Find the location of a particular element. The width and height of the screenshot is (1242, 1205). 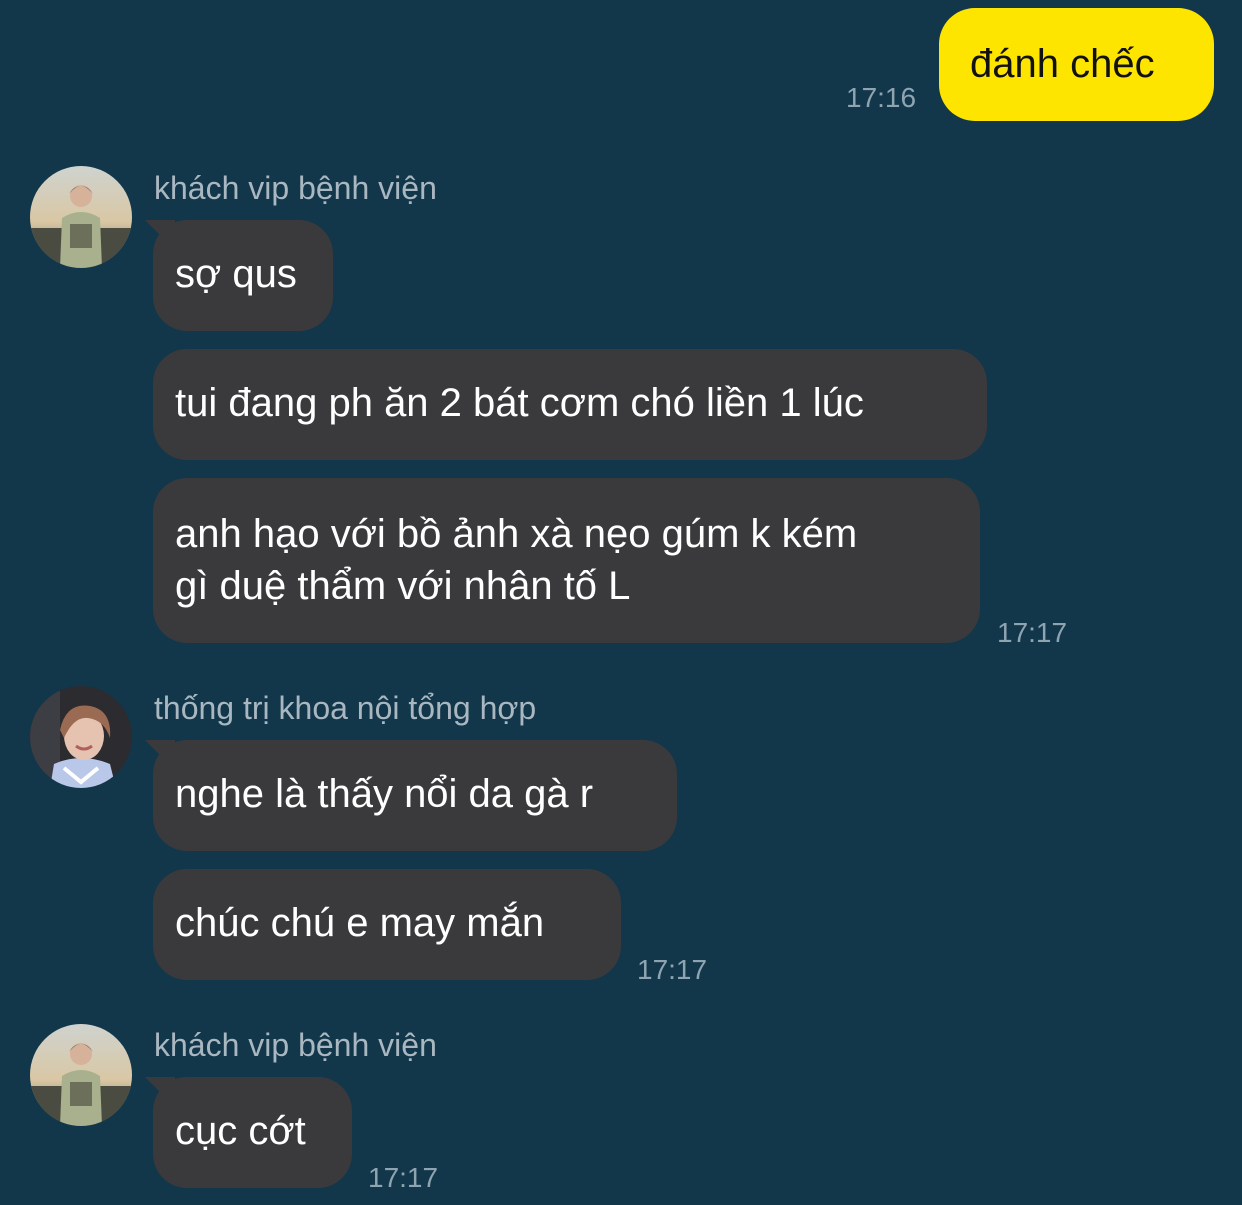

incoming-message-bubble: tui đang ph ăn 2 bát cơm chó liền 1 lúc is located at coordinates (570, 404).